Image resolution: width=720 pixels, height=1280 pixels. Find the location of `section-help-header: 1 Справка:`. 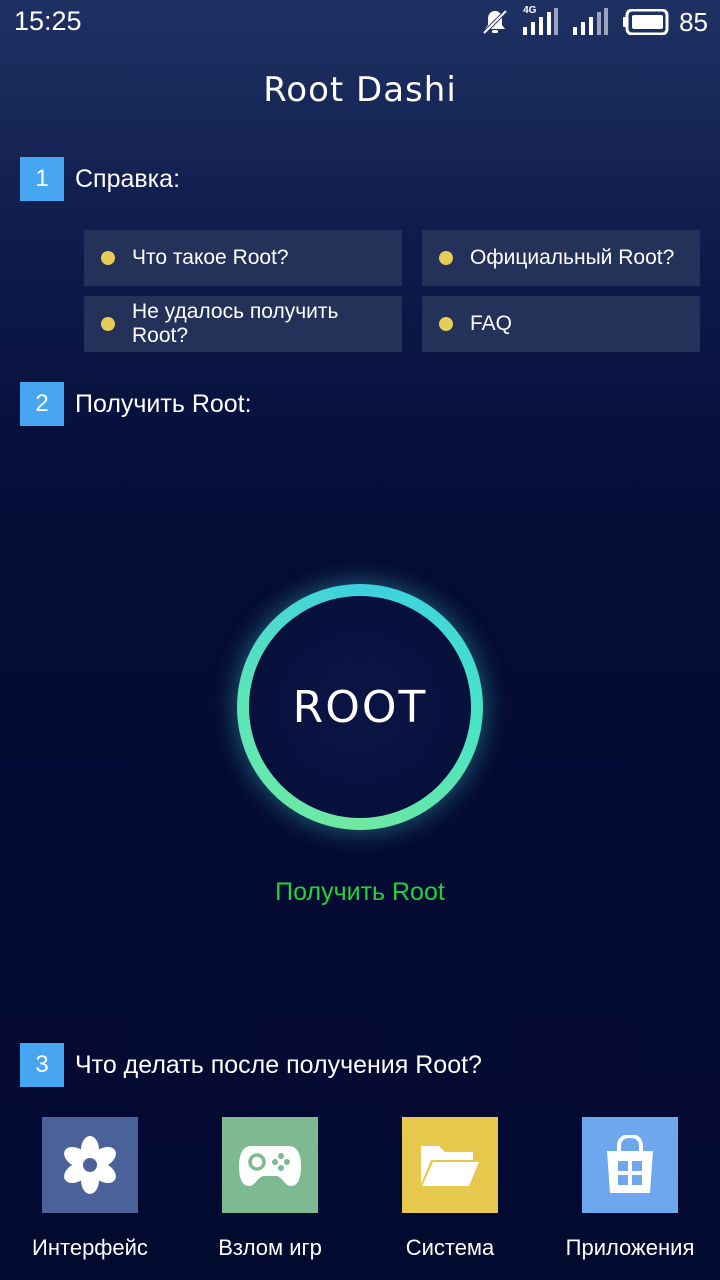

section-help-header: 1 Справка: is located at coordinates (100, 179).